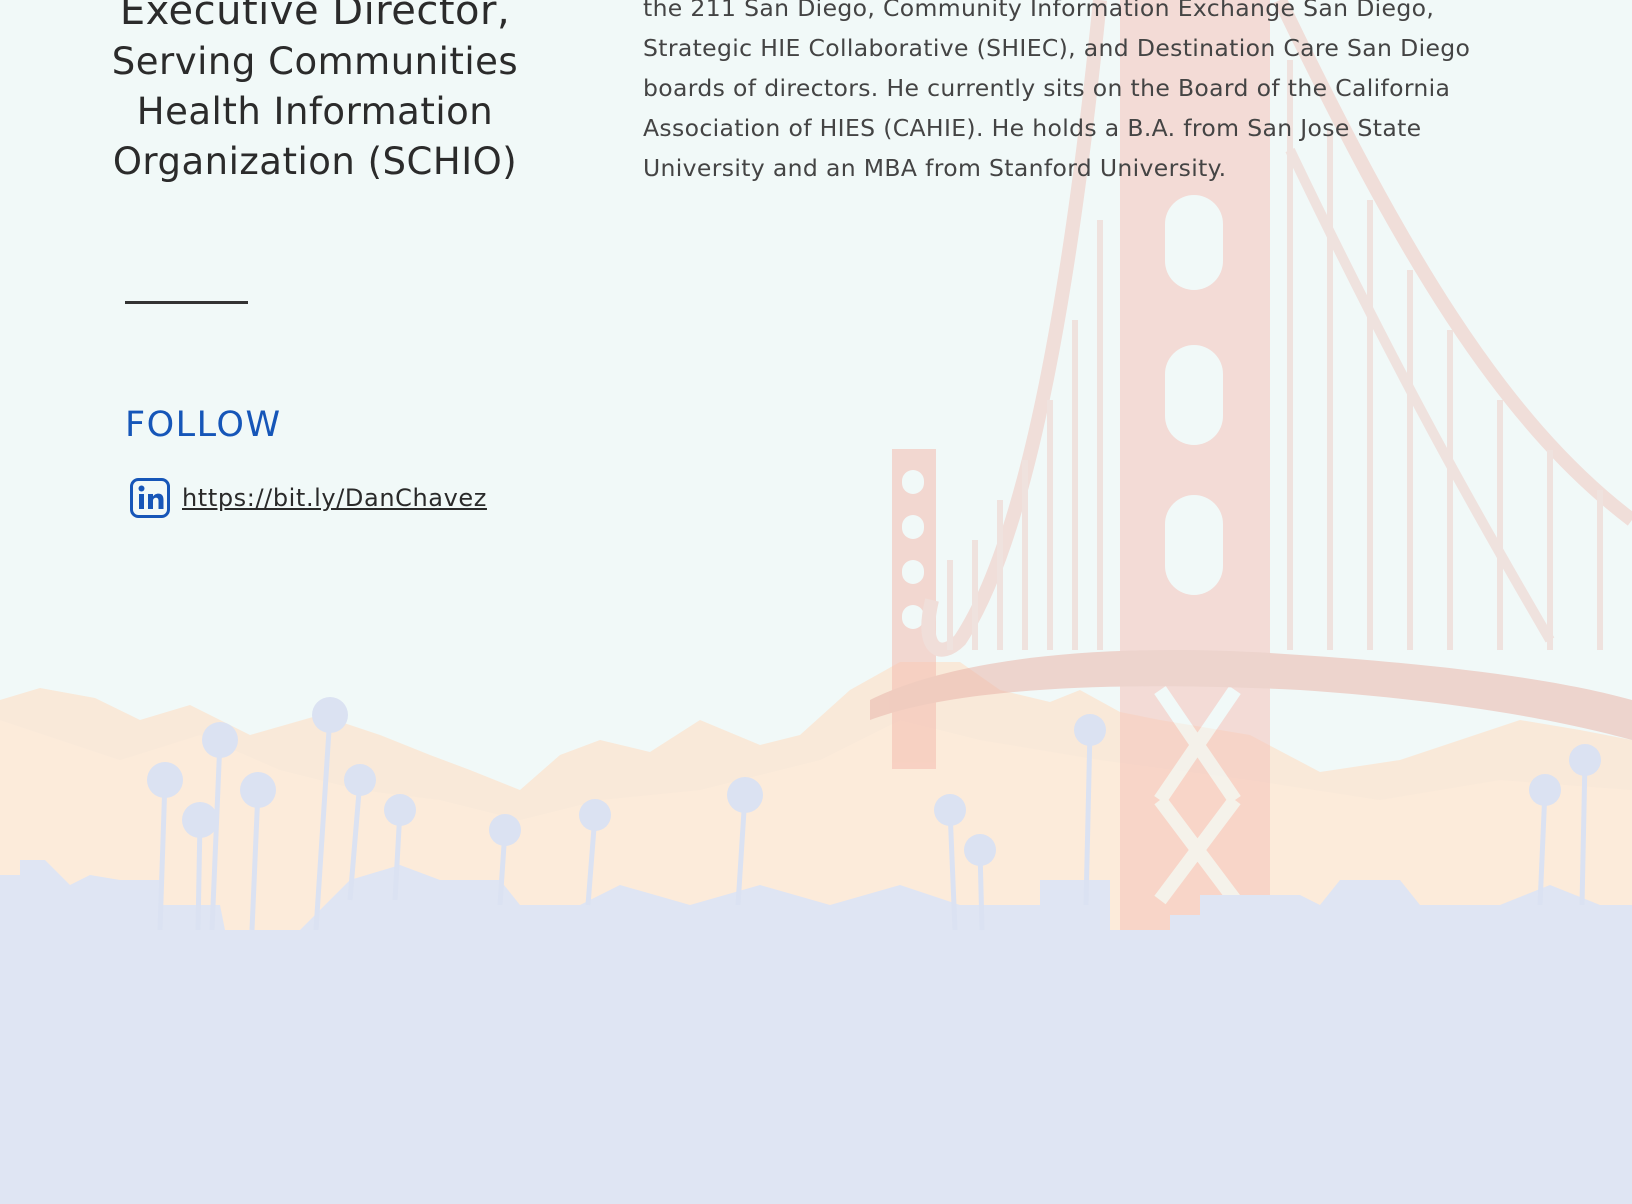  What do you see at coordinates (150, 498) in the screenshot?
I see `linkedin-icon` at bounding box center [150, 498].